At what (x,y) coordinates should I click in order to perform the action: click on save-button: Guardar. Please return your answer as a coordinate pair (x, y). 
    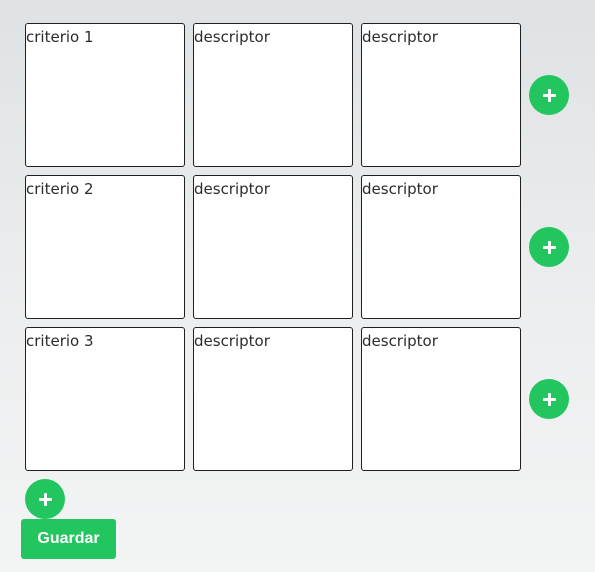
    Looking at the image, I should click on (68, 539).